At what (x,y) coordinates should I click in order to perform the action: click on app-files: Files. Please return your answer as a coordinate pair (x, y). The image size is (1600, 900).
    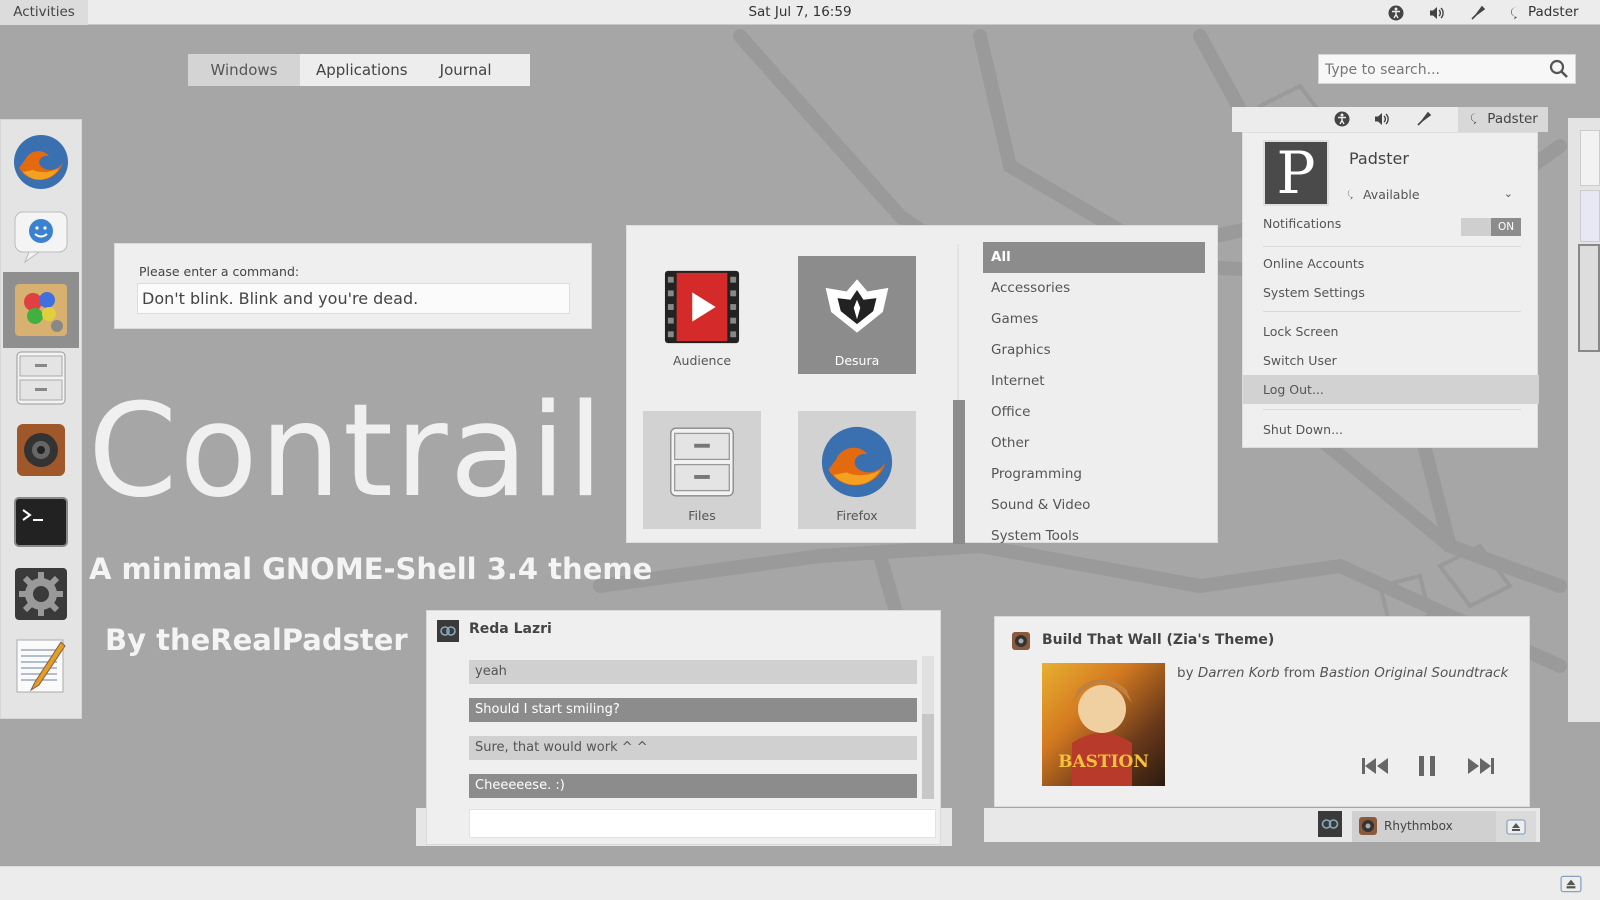
    Looking at the image, I should click on (702, 470).